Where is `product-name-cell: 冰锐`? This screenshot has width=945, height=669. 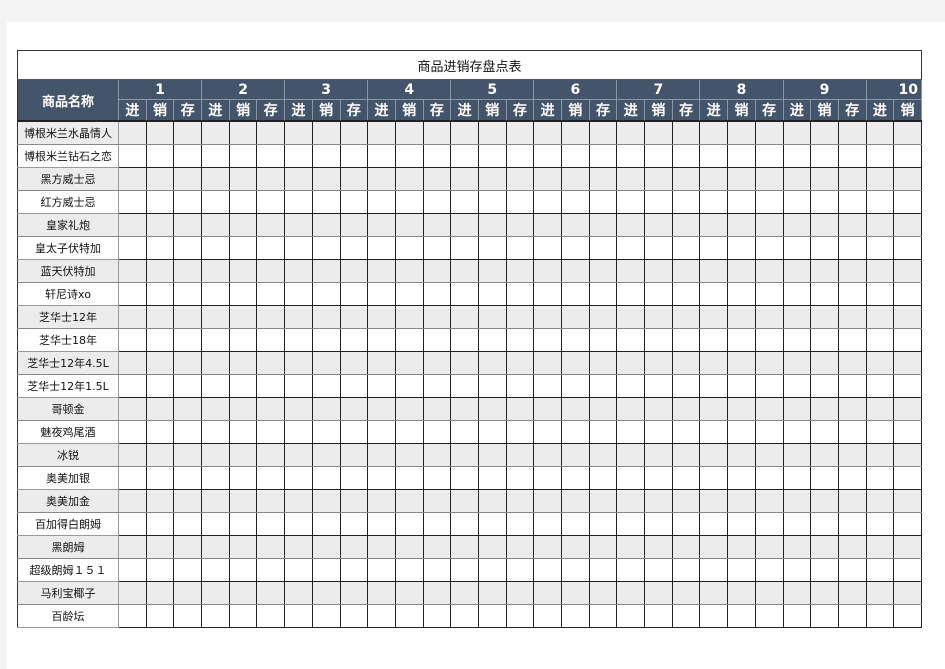
product-name-cell: 冰锐 is located at coordinates (68, 455).